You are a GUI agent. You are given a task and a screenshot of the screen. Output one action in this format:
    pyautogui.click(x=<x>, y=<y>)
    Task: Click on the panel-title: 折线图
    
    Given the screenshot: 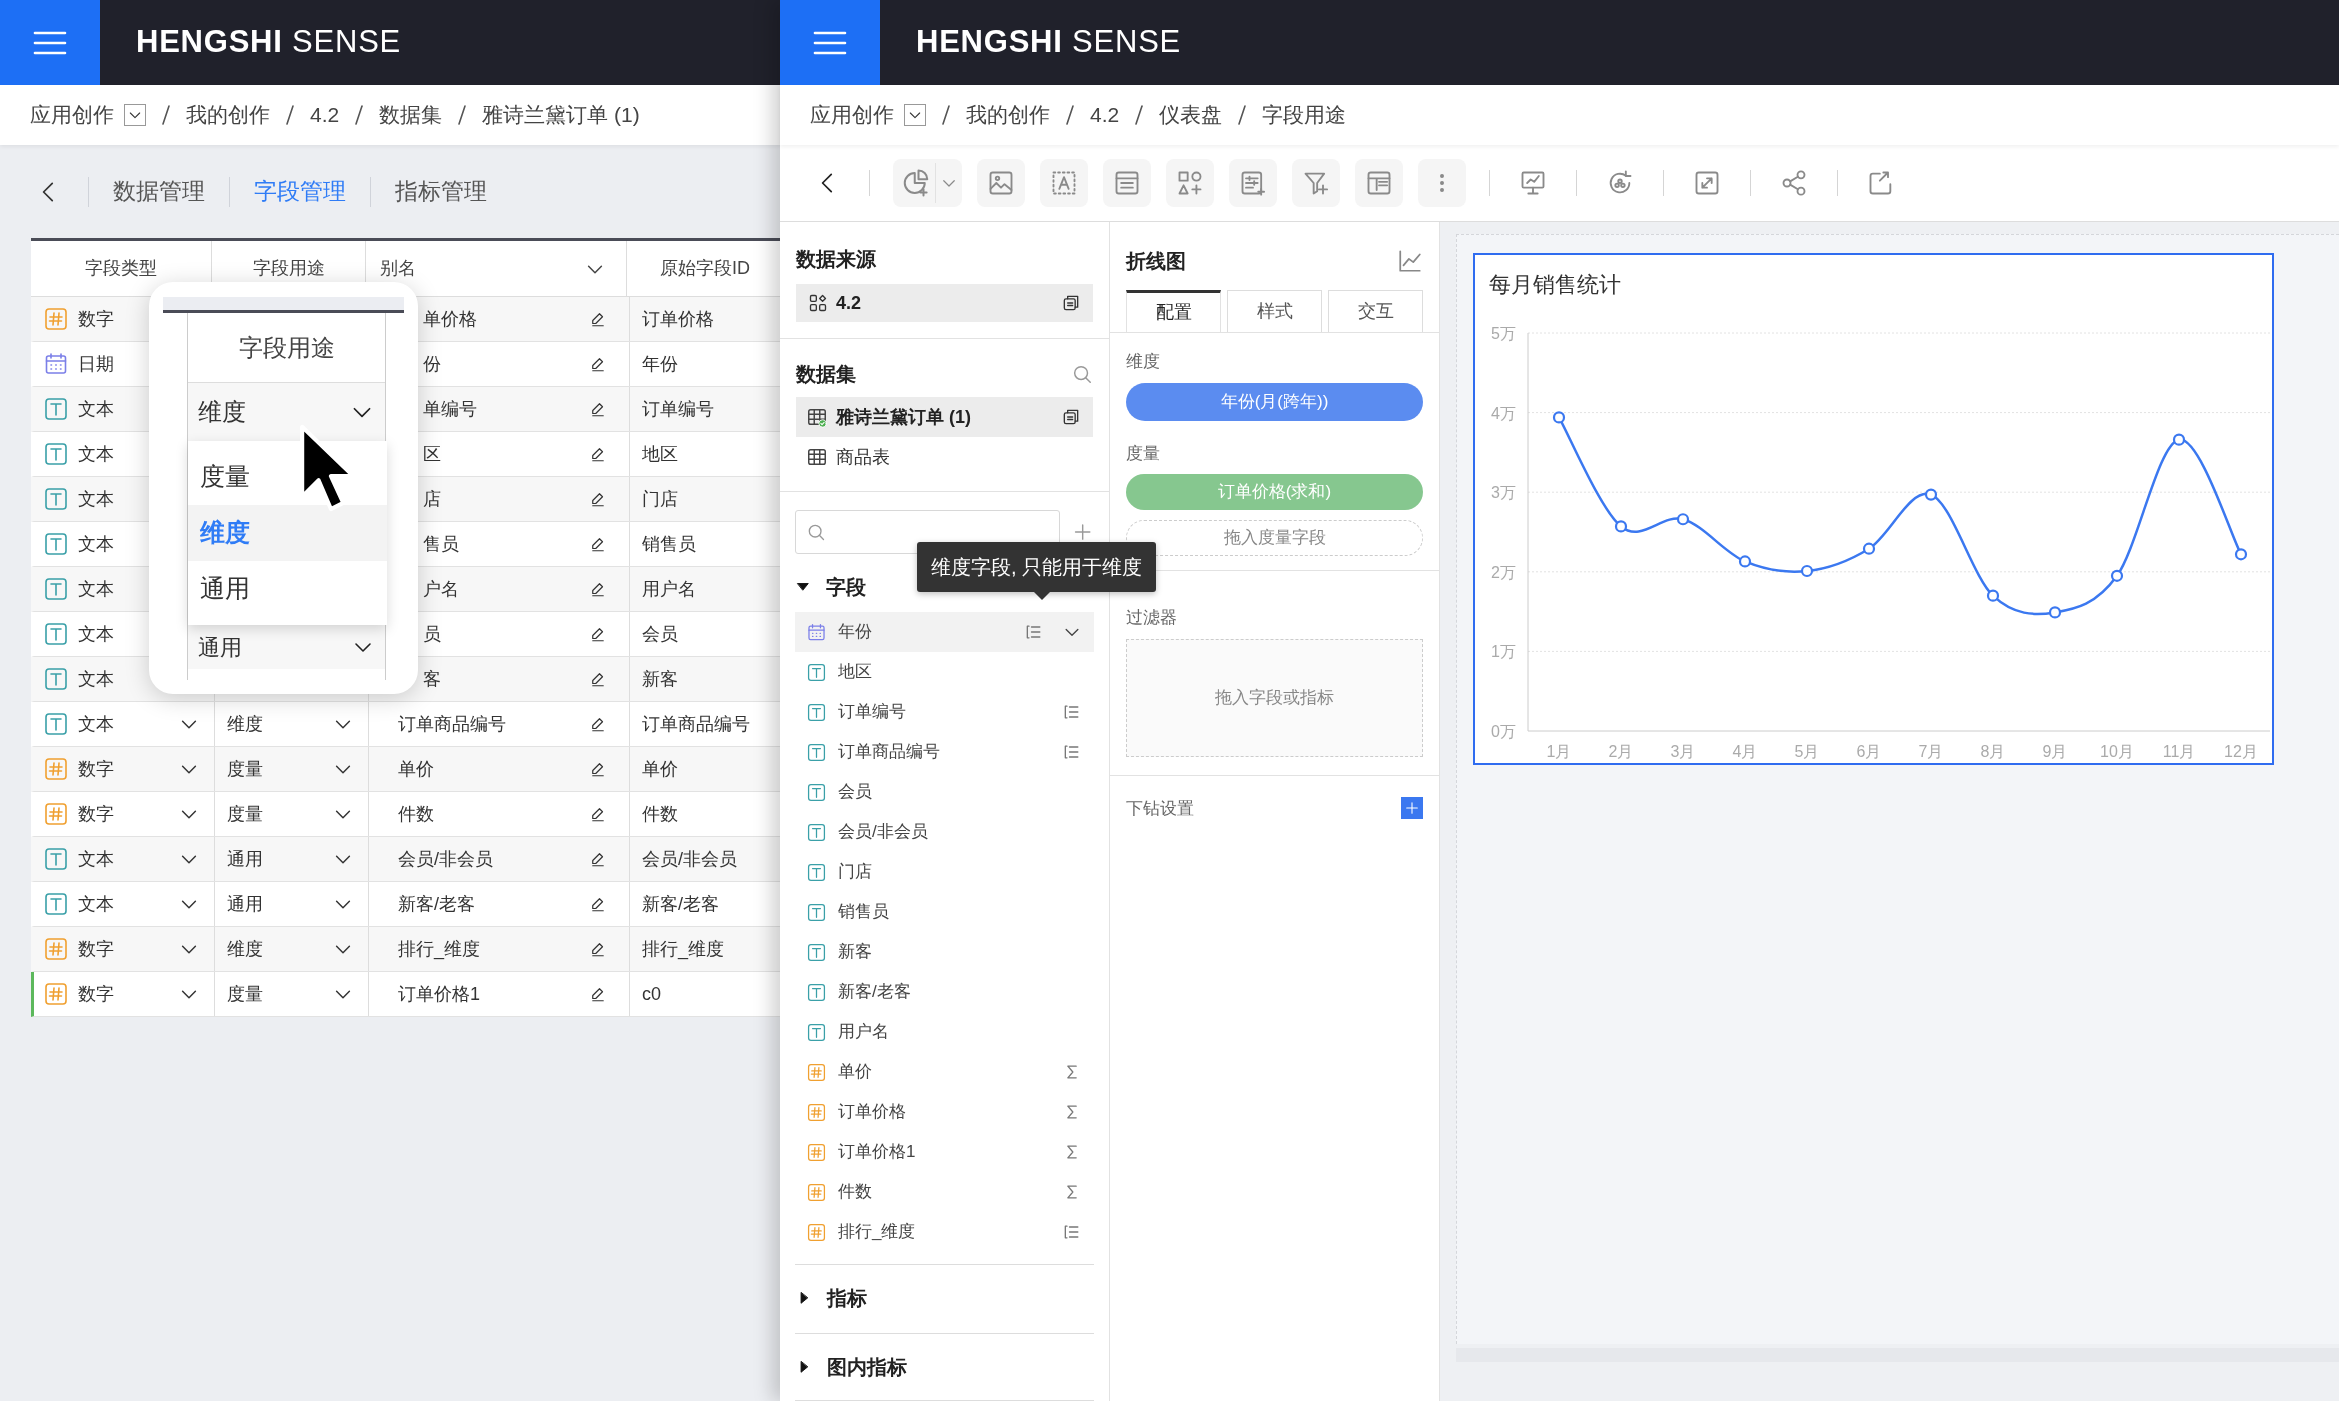 What is the action you would take?
    pyautogui.click(x=1156, y=261)
    